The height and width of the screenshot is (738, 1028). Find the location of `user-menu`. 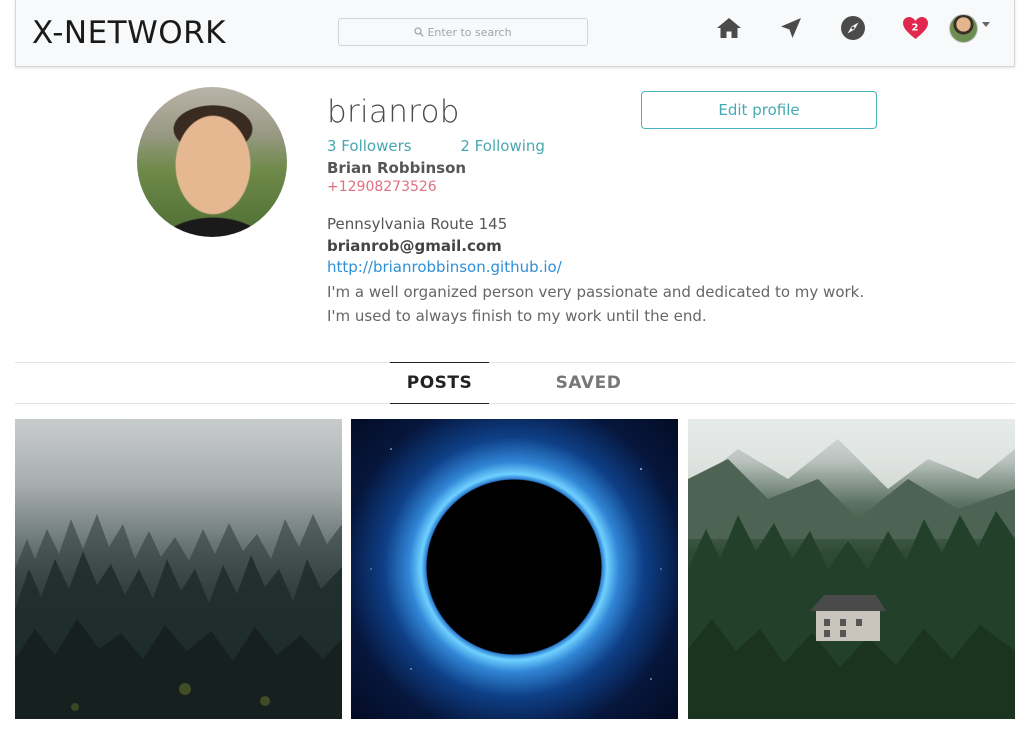

user-menu is located at coordinates (969, 28).